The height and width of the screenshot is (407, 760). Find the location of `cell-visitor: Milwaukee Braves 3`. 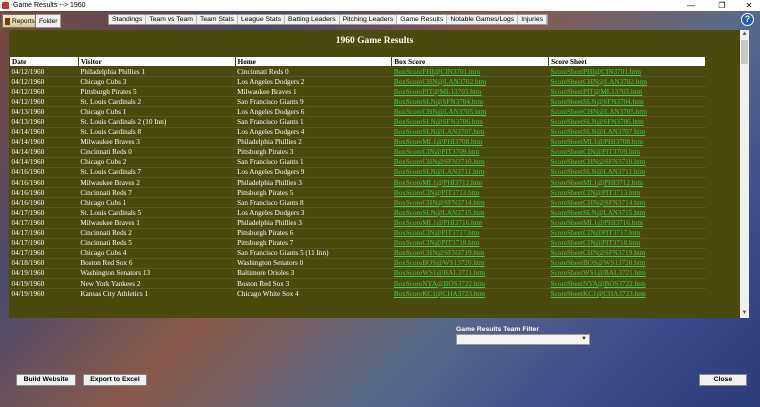

cell-visitor: Milwaukee Braves 3 is located at coordinates (157, 142).